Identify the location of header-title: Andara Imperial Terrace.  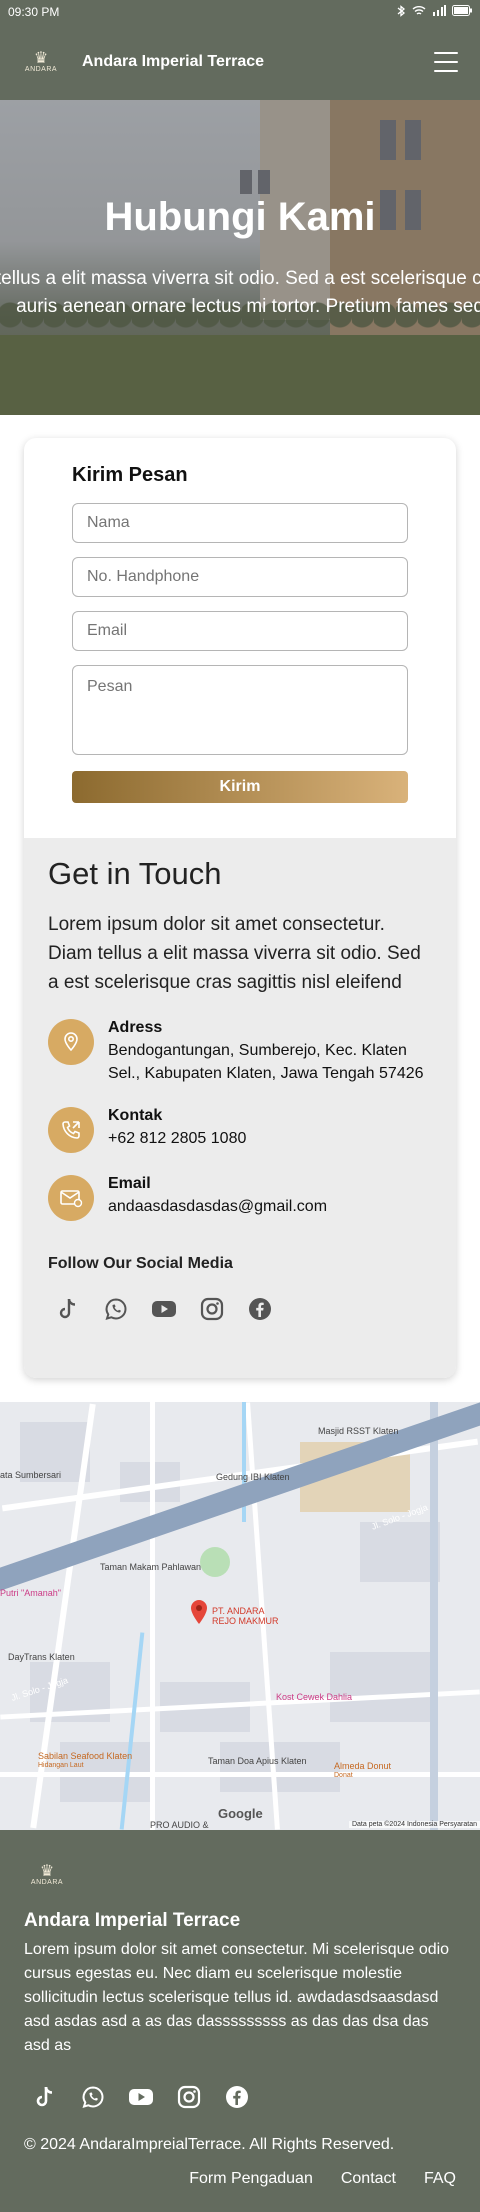
(173, 61).